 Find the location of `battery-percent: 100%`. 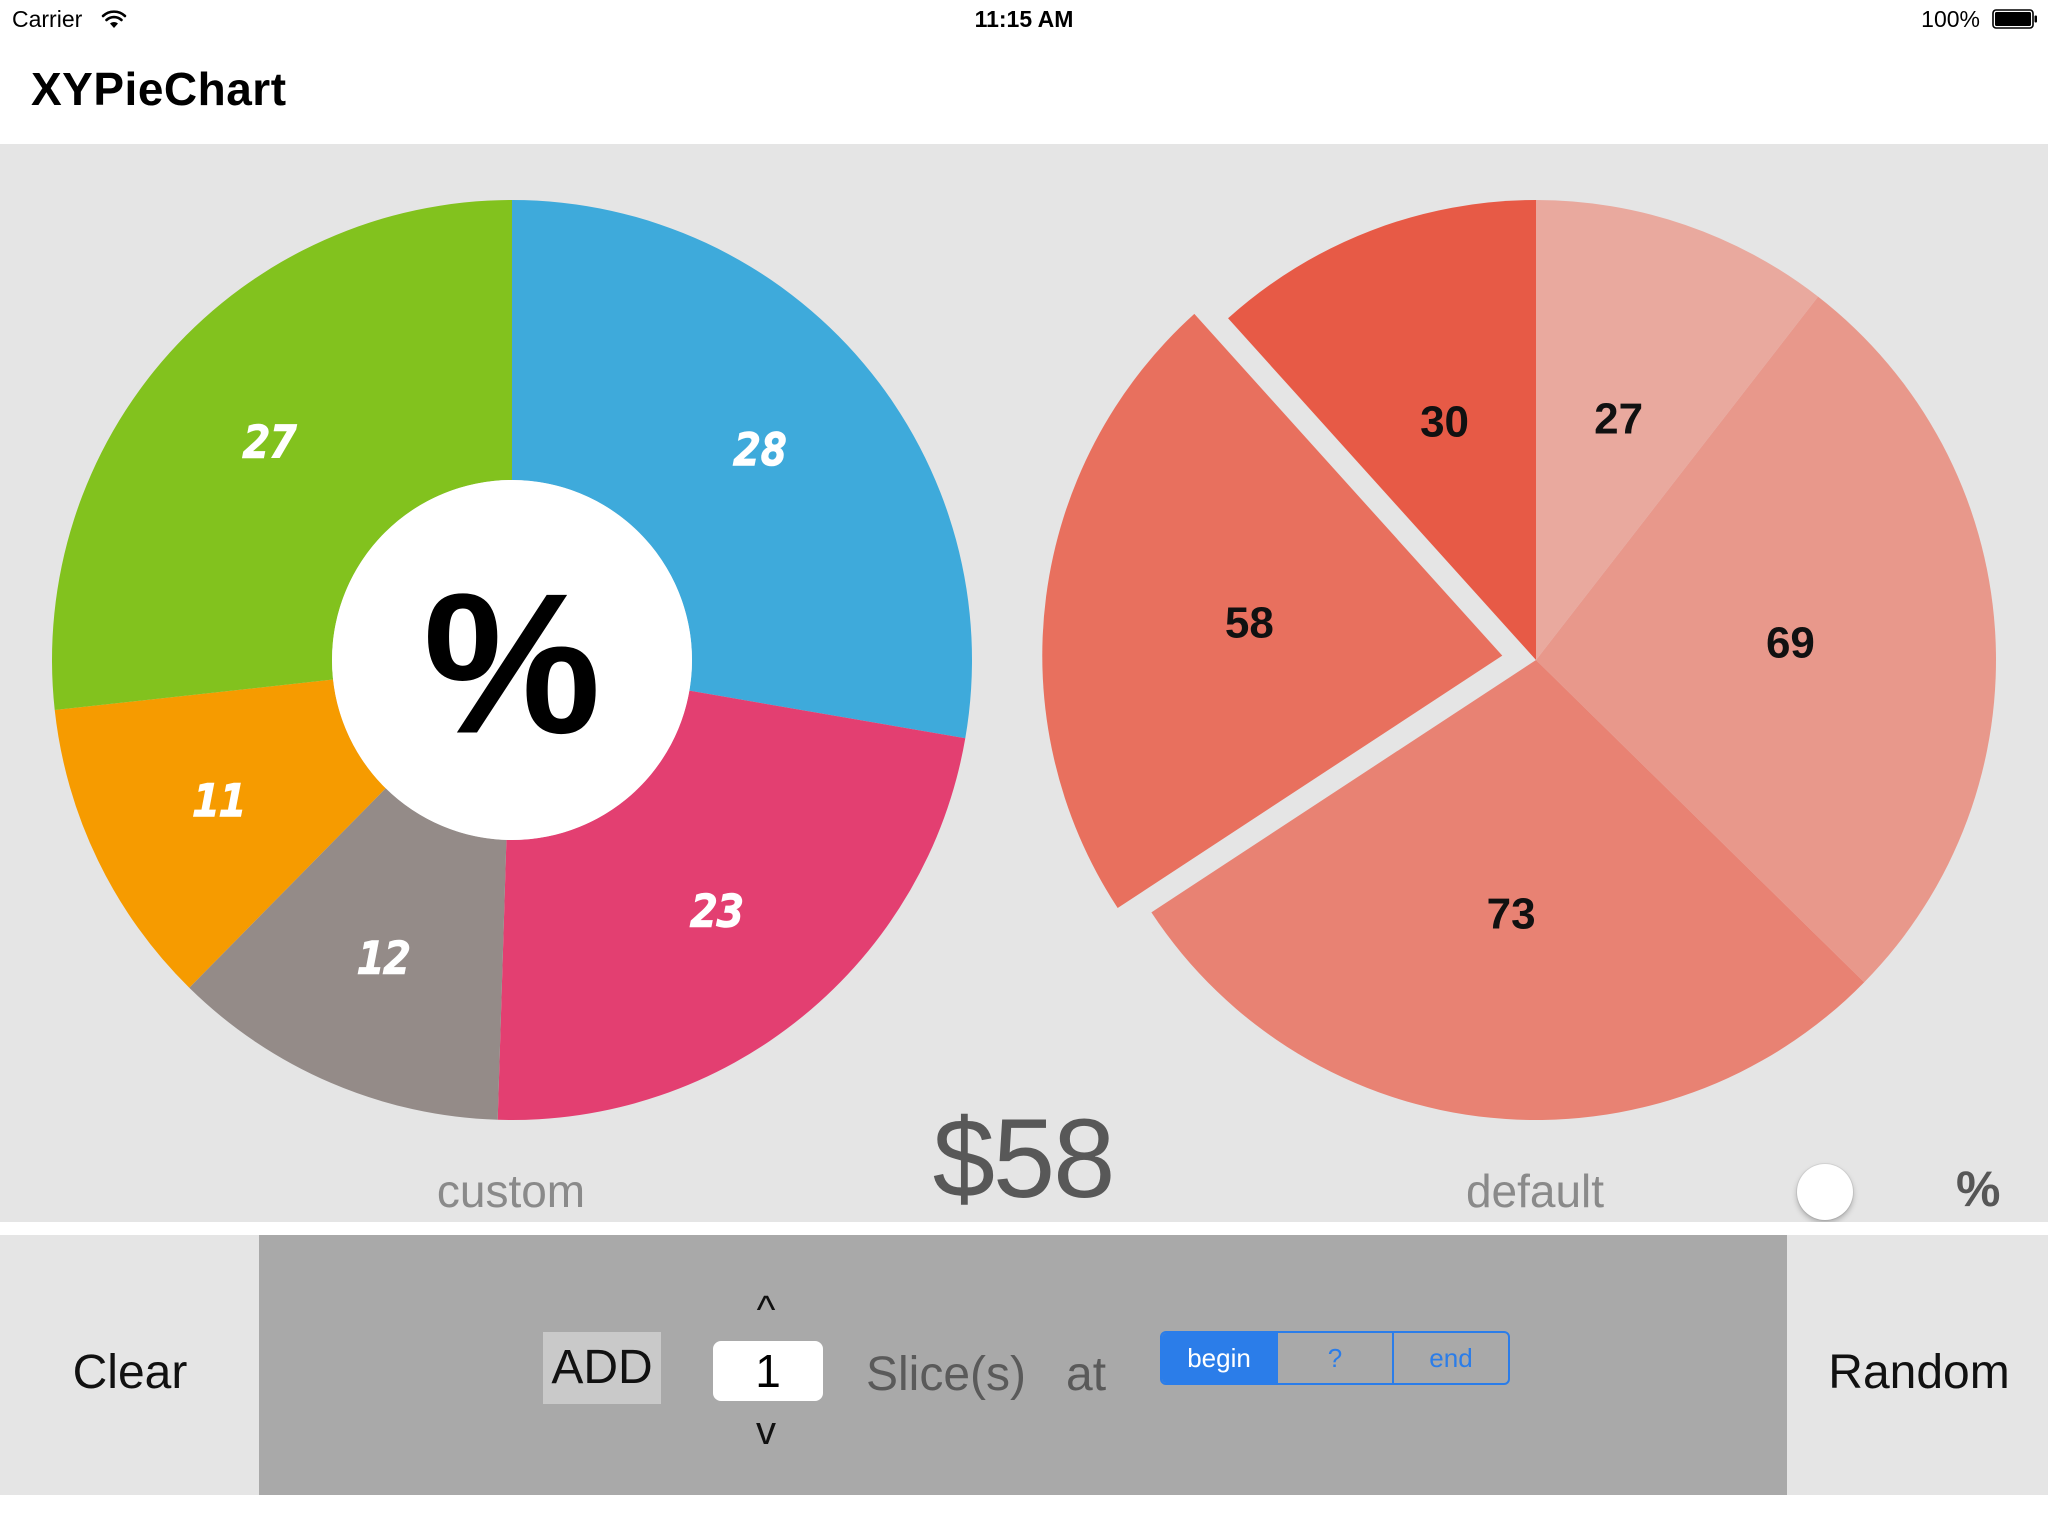

battery-percent: 100% is located at coordinates (1950, 19).